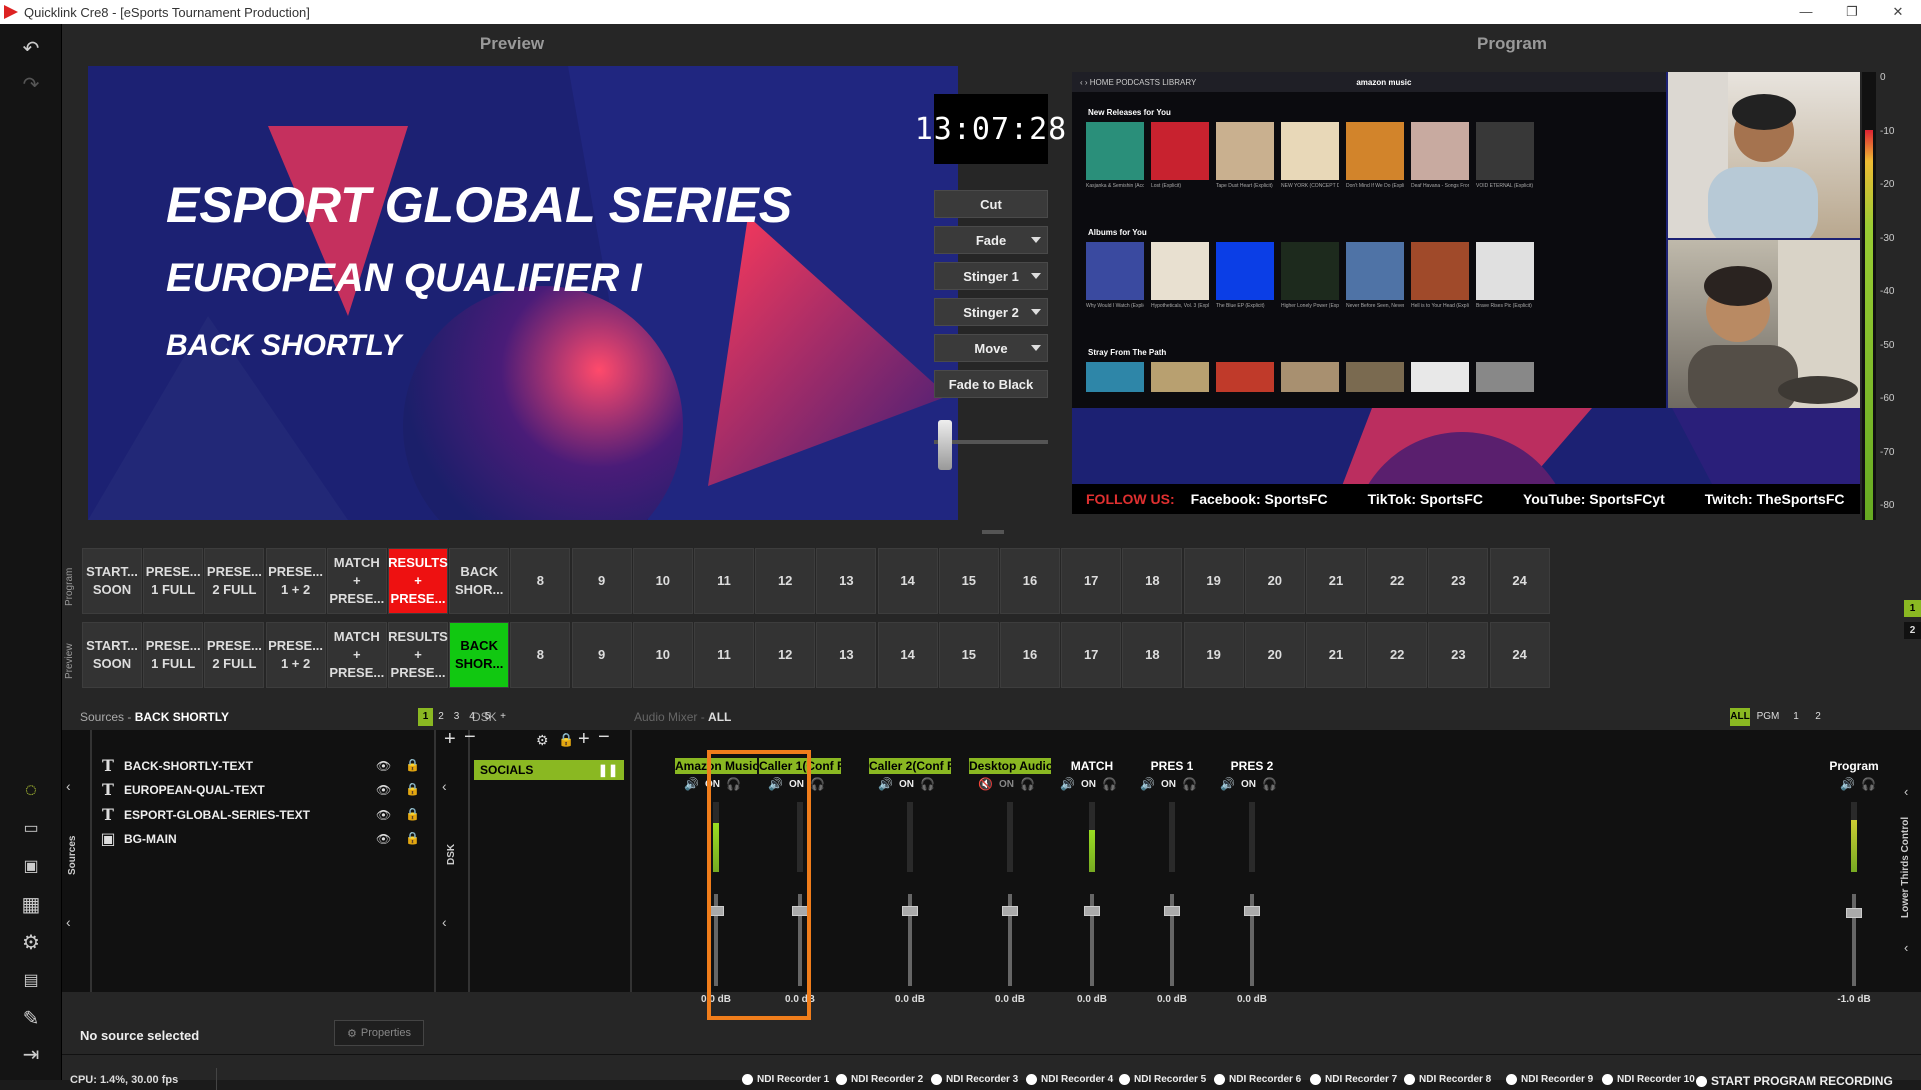  I want to click on start-program-recording-button: START PROGRAM RECORDING, so click(1794, 1081).